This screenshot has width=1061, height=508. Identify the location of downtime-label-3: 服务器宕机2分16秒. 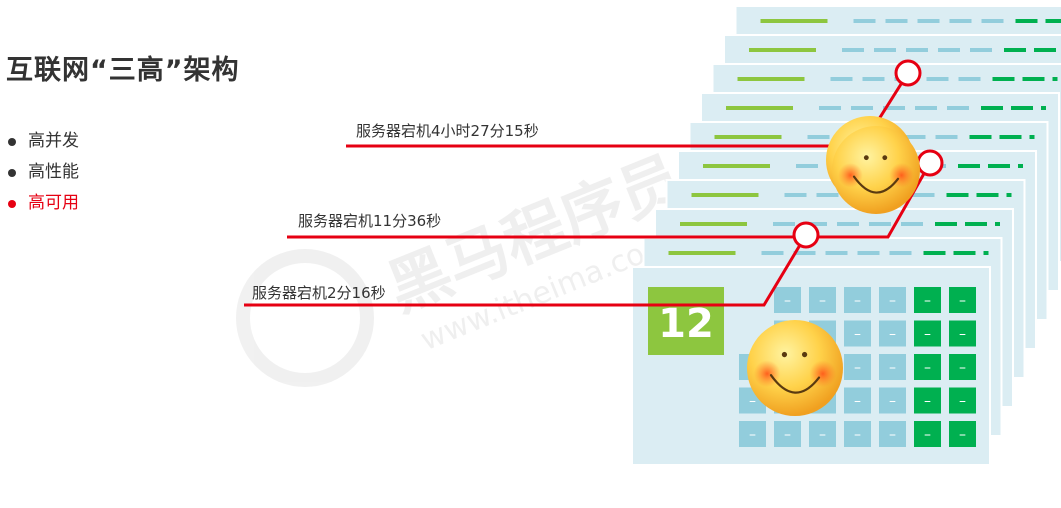
(319, 293).